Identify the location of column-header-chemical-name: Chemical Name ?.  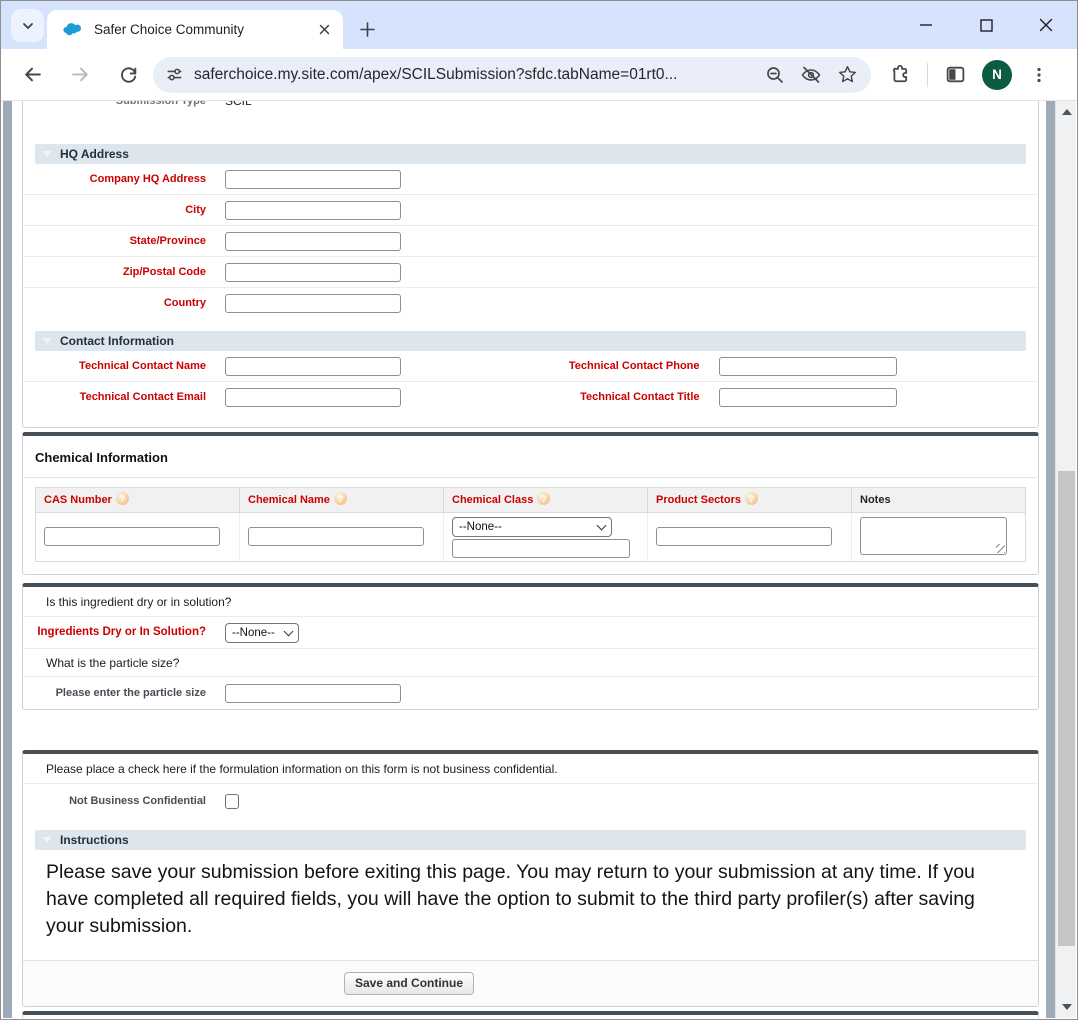
(342, 500).